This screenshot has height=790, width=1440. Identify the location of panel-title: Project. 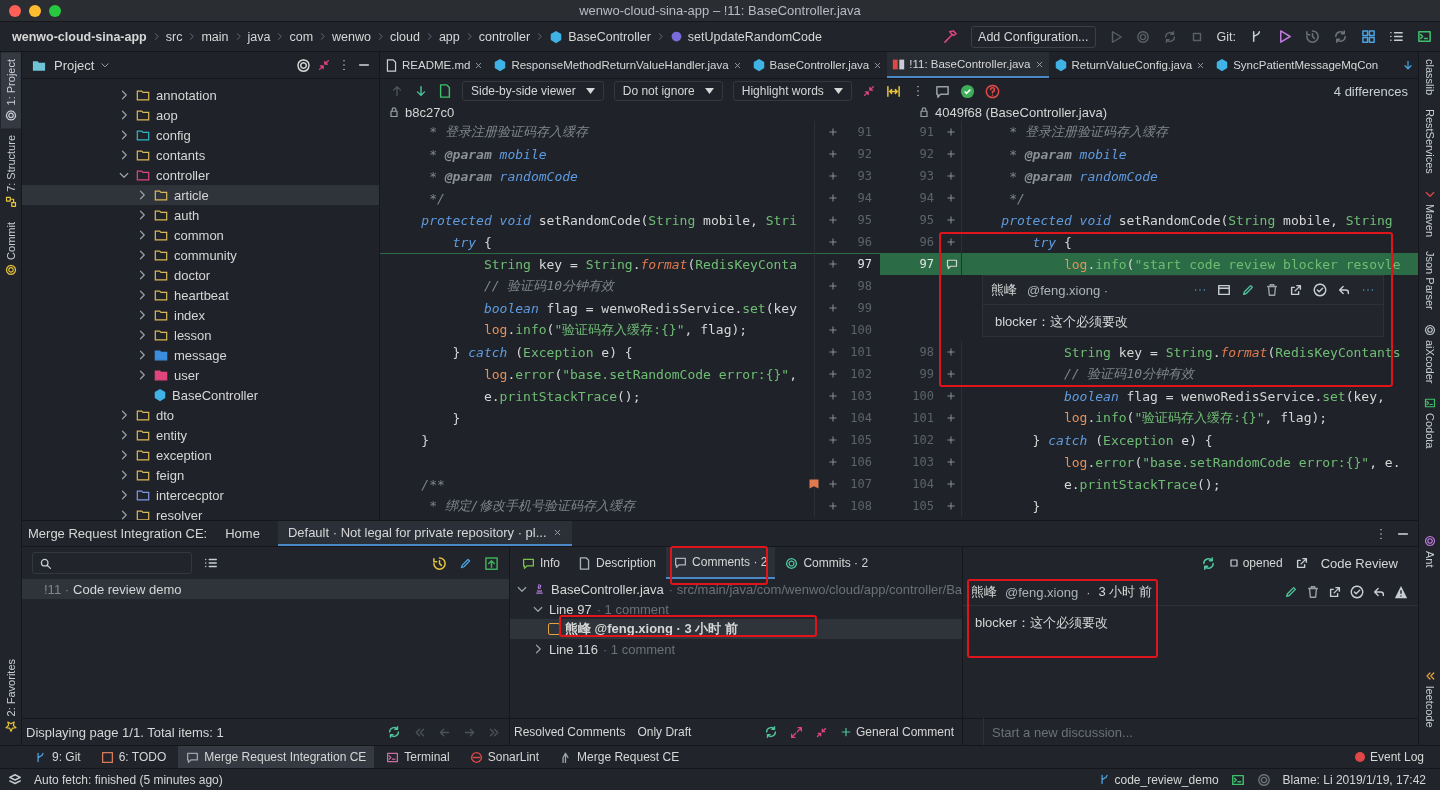
(74, 65).